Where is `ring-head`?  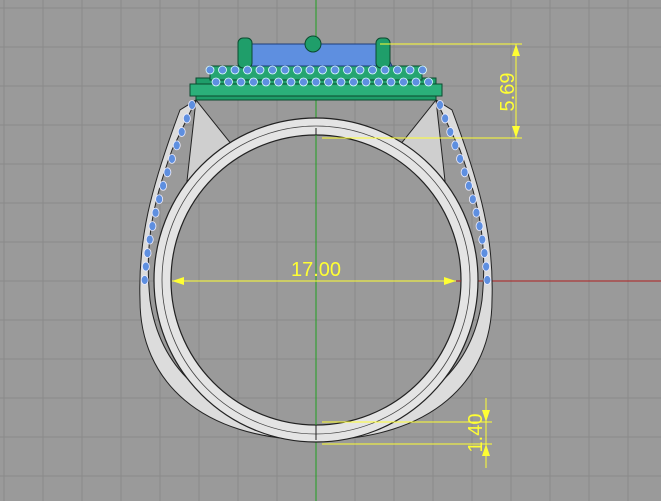 ring-head is located at coordinates (316, 68).